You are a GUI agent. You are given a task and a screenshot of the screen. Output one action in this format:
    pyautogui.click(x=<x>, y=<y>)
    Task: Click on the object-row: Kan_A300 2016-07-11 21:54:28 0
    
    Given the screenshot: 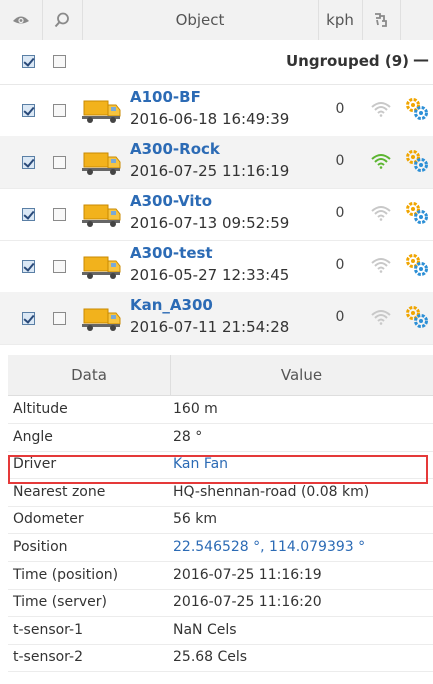 What is the action you would take?
    pyautogui.click(x=216, y=318)
    